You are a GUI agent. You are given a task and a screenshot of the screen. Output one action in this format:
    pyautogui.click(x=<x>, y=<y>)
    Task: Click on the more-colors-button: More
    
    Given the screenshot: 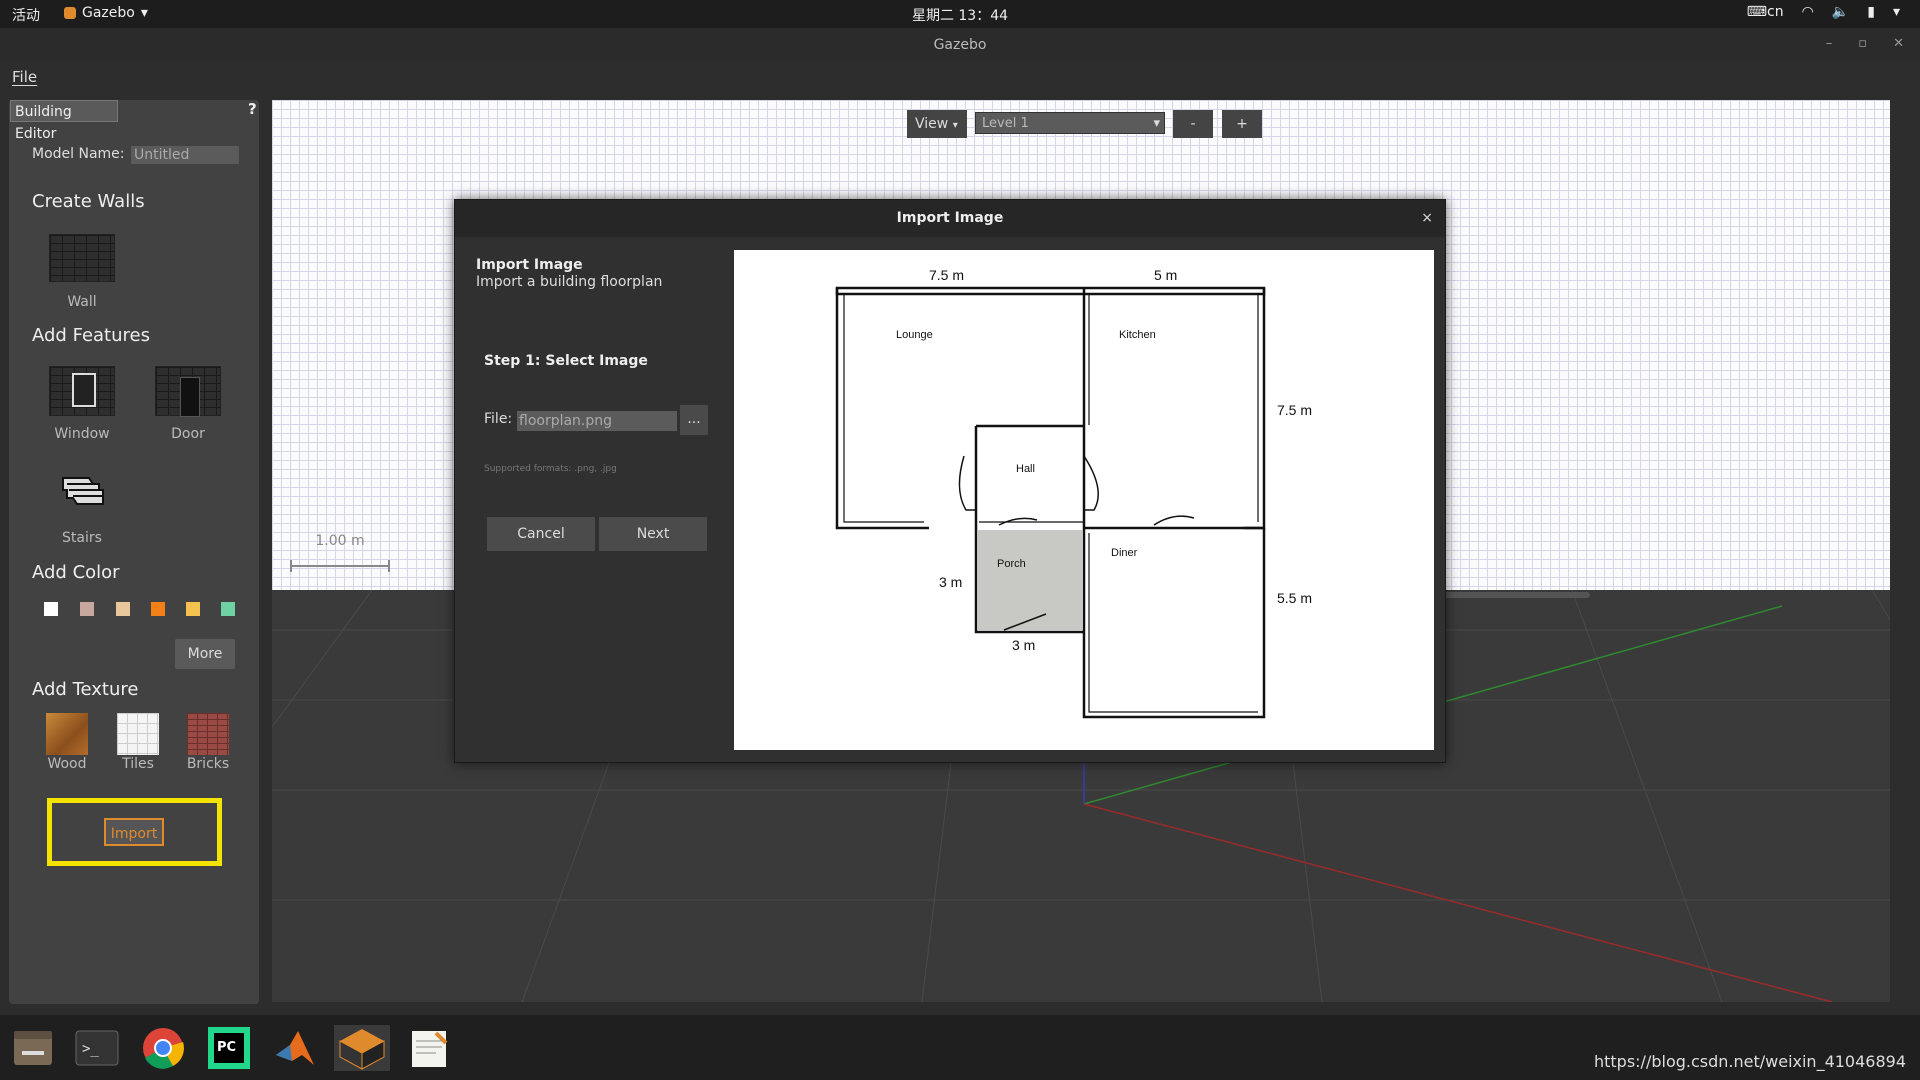 What is the action you would take?
    pyautogui.click(x=205, y=654)
    